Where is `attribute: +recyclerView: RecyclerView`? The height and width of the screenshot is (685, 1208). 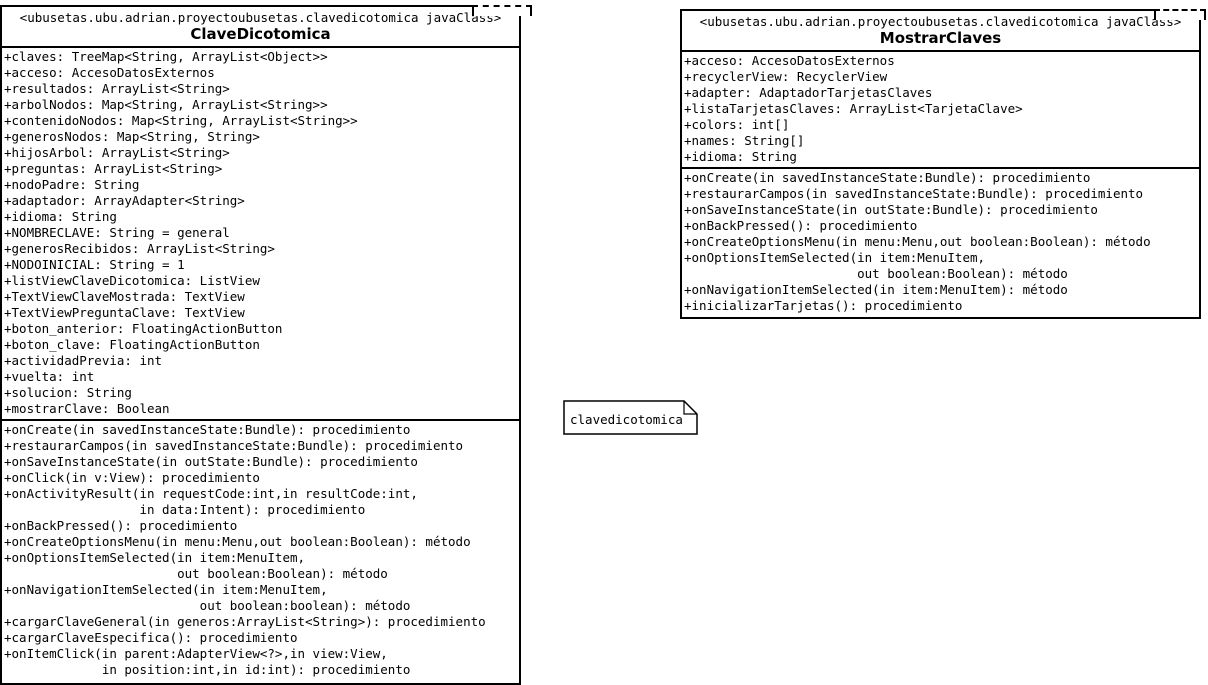
attribute: +recyclerView: RecyclerView is located at coordinates (786, 76).